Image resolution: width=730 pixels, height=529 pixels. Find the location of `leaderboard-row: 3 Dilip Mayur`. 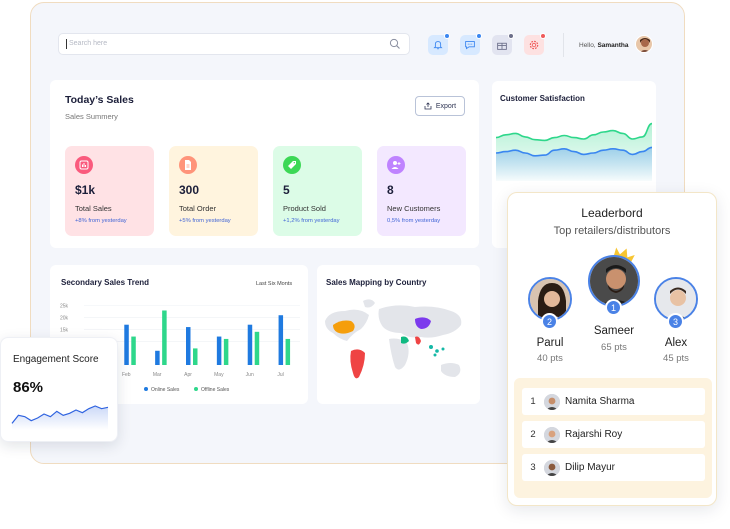

leaderboard-row: 3 Dilip Mayur is located at coordinates (613, 467).